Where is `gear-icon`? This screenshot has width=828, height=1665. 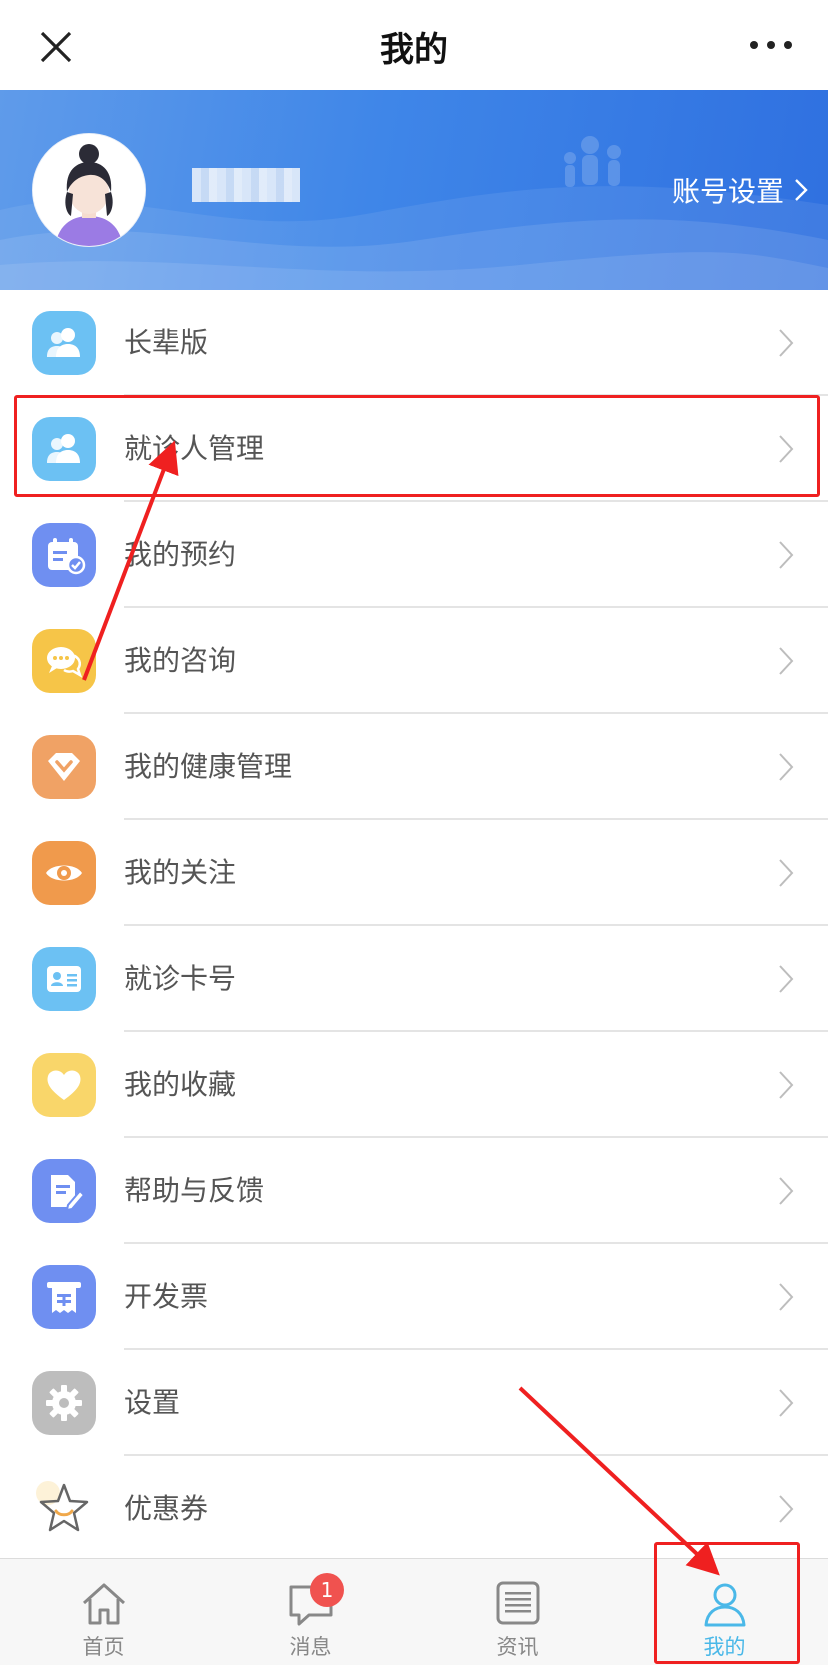
gear-icon is located at coordinates (64, 1403).